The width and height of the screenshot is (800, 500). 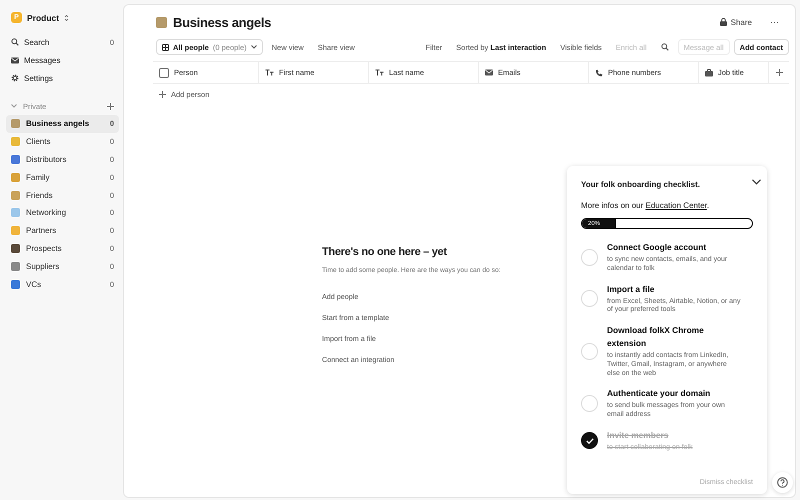 What do you see at coordinates (638, 435) in the screenshot?
I see `task-title: Invite members` at bounding box center [638, 435].